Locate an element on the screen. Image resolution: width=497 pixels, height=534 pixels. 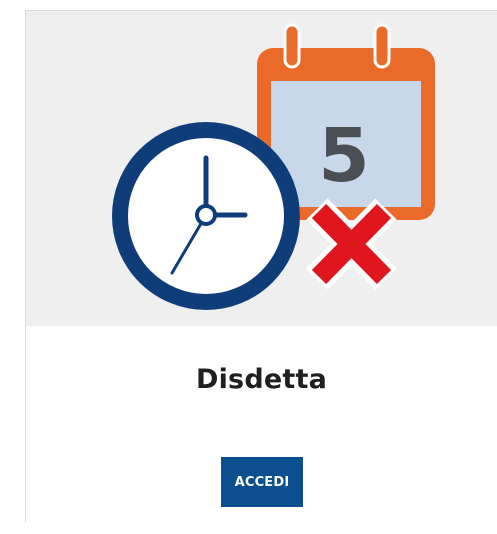
calendar-day: 5 is located at coordinates (344, 156).